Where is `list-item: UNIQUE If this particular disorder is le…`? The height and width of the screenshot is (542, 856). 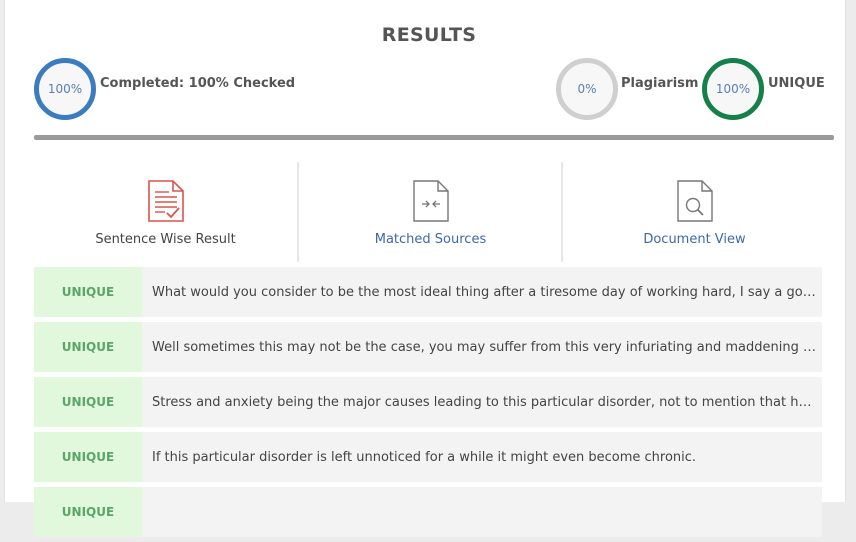
list-item: UNIQUE If this particular disorder is le… is located at coordinates (428, 457).